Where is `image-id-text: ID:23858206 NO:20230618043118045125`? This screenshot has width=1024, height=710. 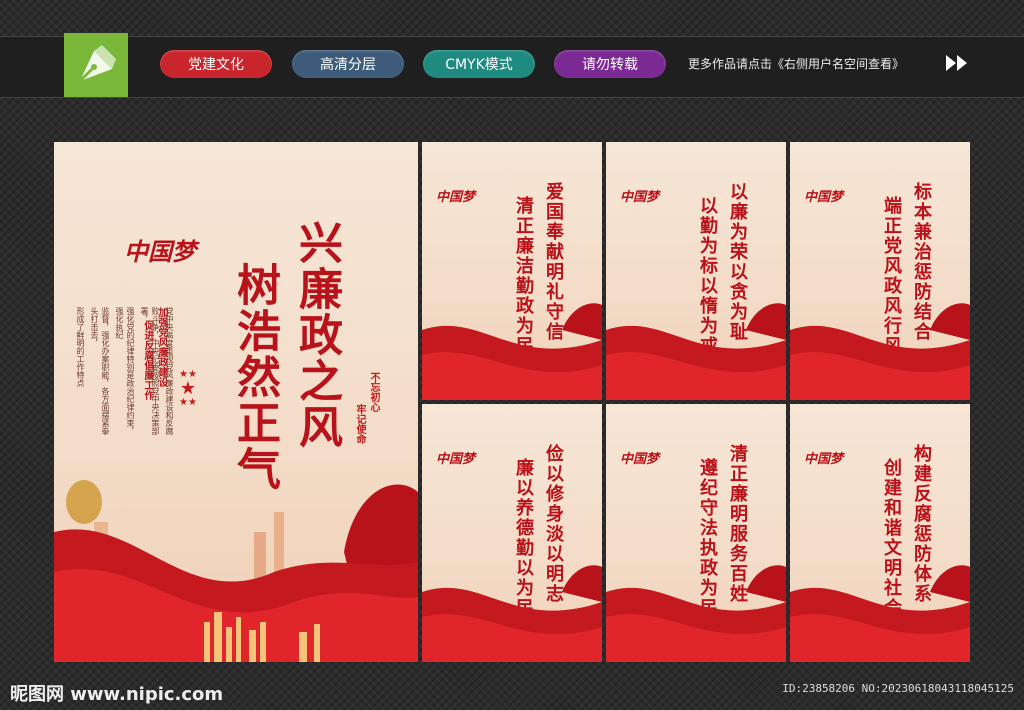
image-id-text: ID:23858206 NO:20230618043118045125 is located at coordinates (898, 688).